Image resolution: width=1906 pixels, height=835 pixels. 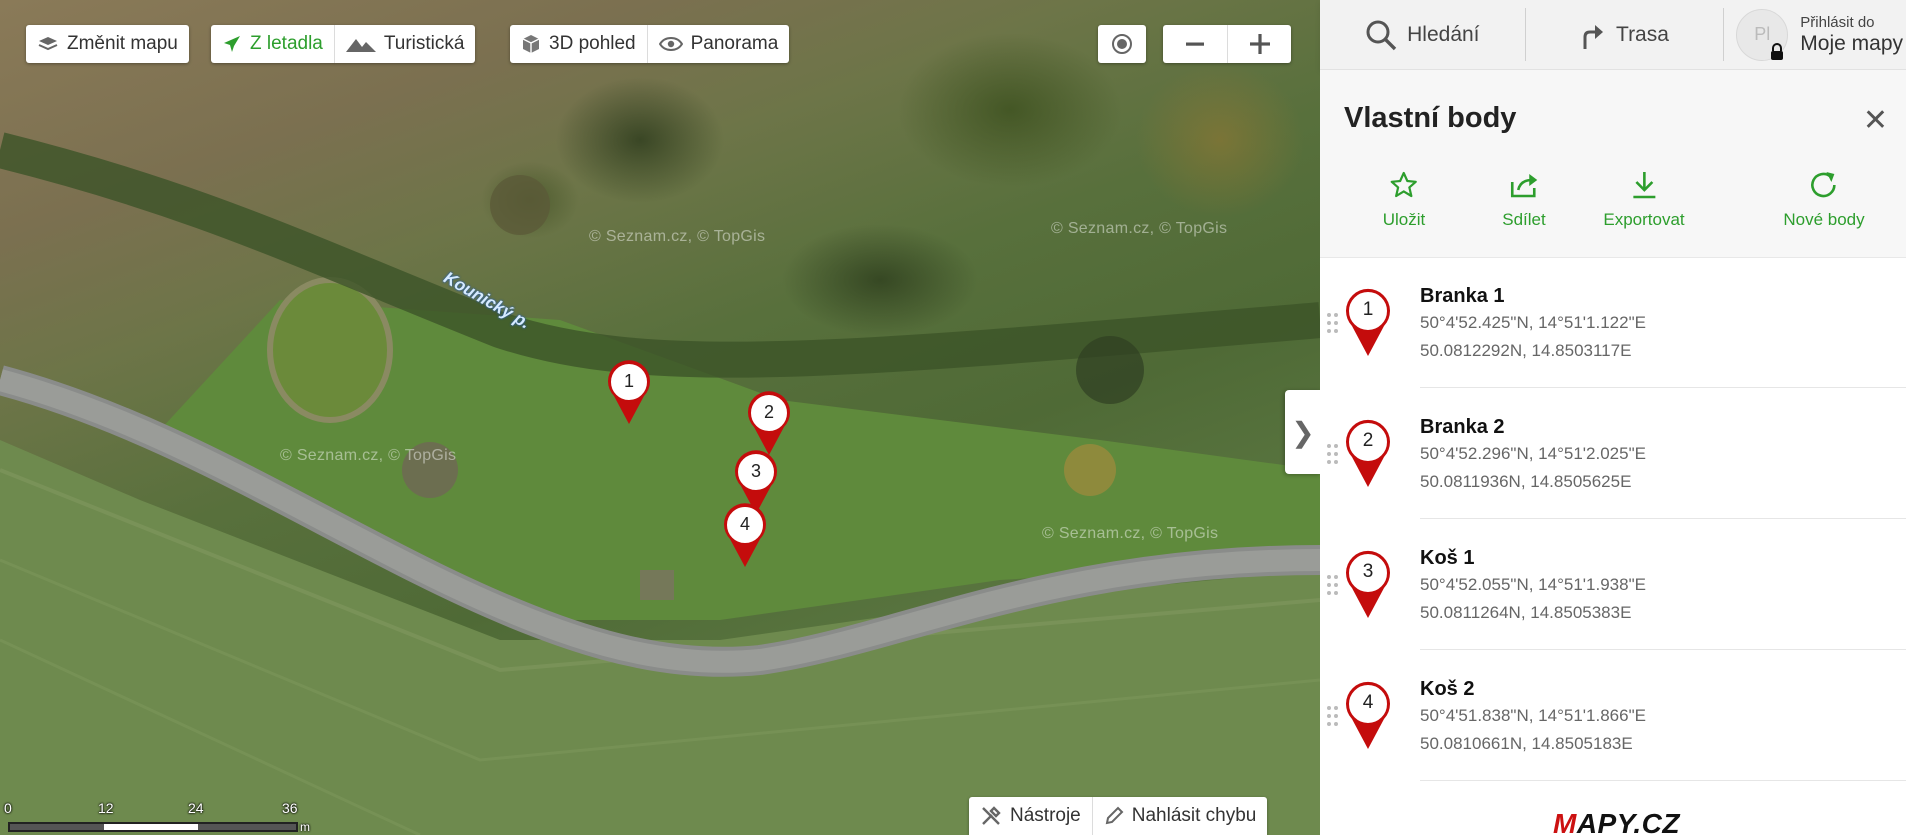 I want to click on location-target-icon, so click(x=1122, y=44).